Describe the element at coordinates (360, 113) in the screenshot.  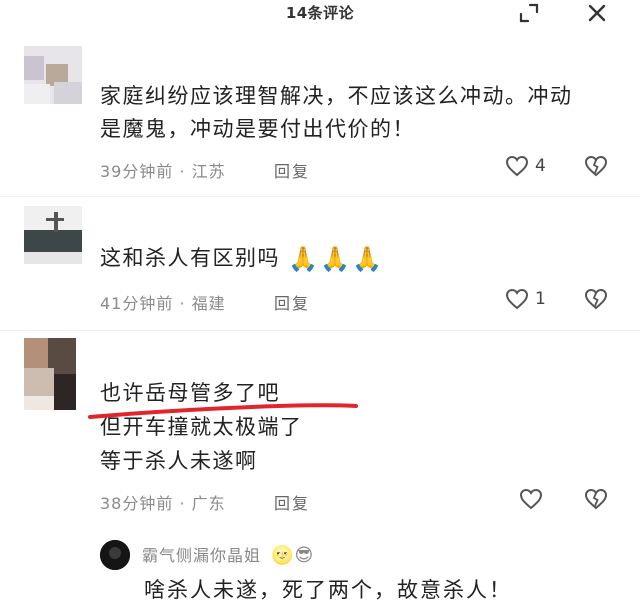
I see `comment-text: 家庭纠纷应该理智解决，不应该这么冲动。冲动 是魔鬼，冲动是要付出代价的！` at that location.